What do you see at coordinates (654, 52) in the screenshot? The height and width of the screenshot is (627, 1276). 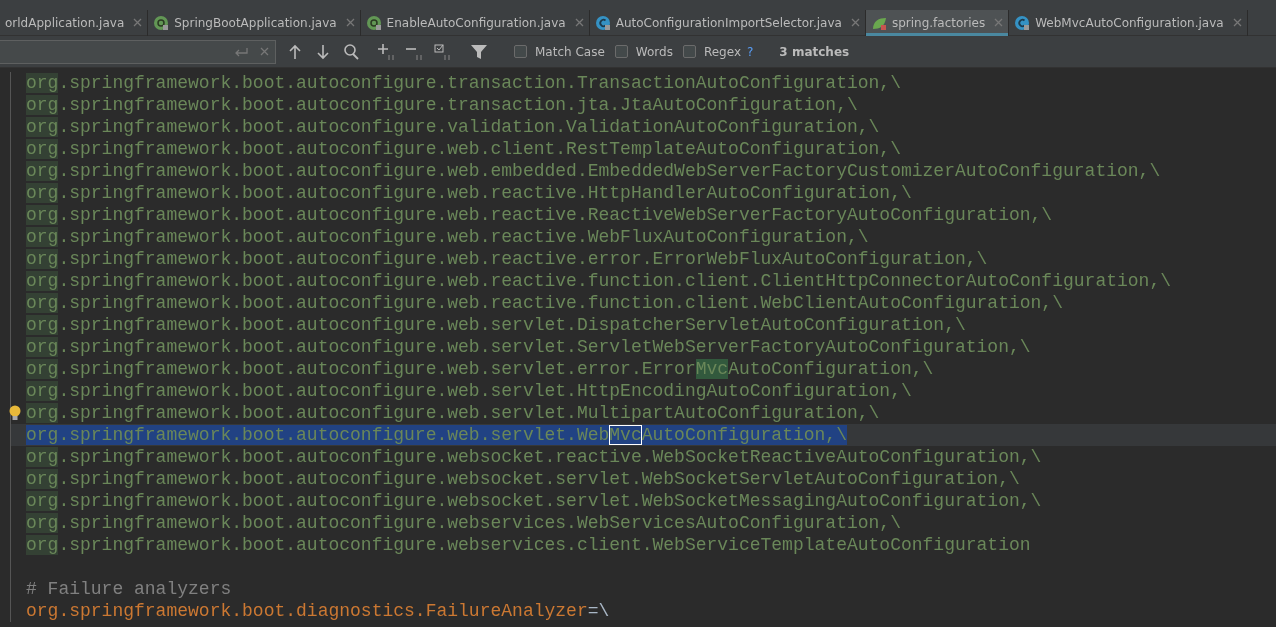 I see `checkbox-label: Words` at bounding box center [654, 52].